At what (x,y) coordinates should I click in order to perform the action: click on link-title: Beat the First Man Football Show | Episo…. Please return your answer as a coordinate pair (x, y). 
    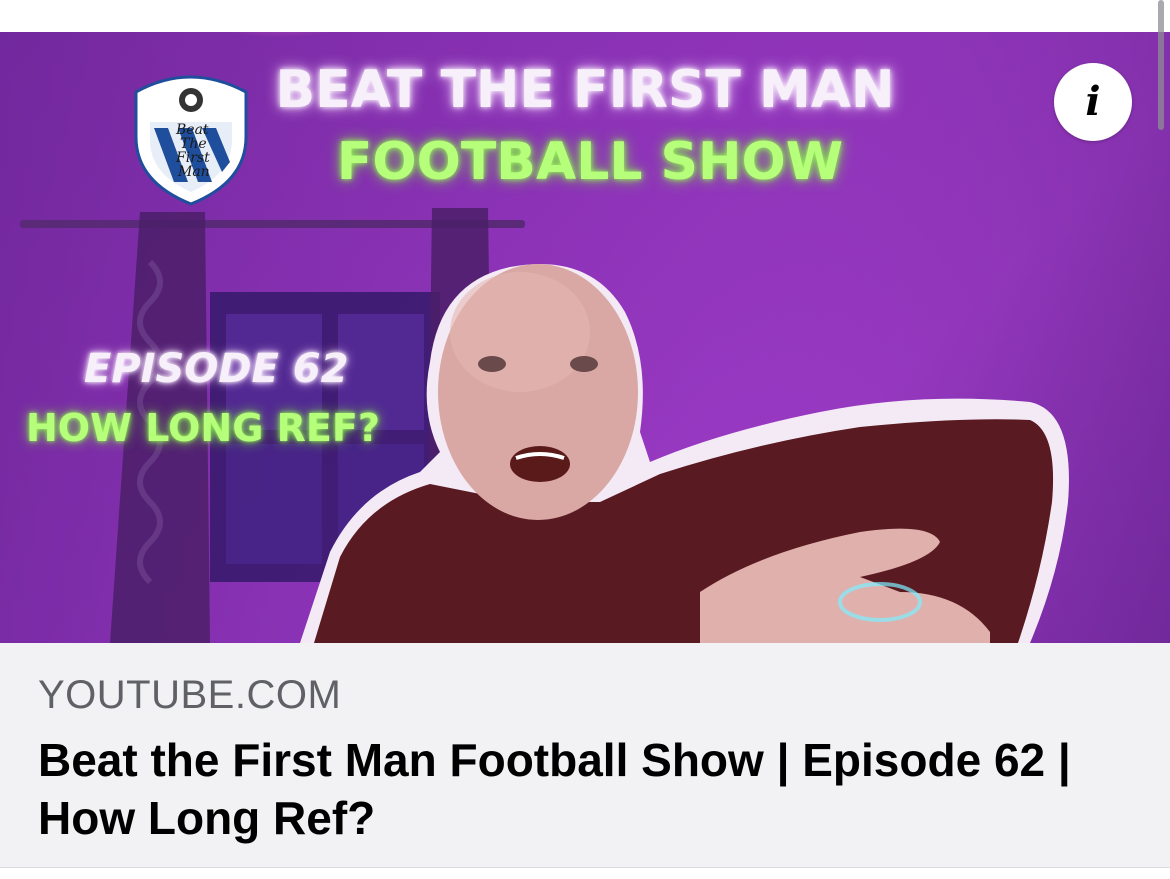
    Looking at the image, I should click on (593, 789).